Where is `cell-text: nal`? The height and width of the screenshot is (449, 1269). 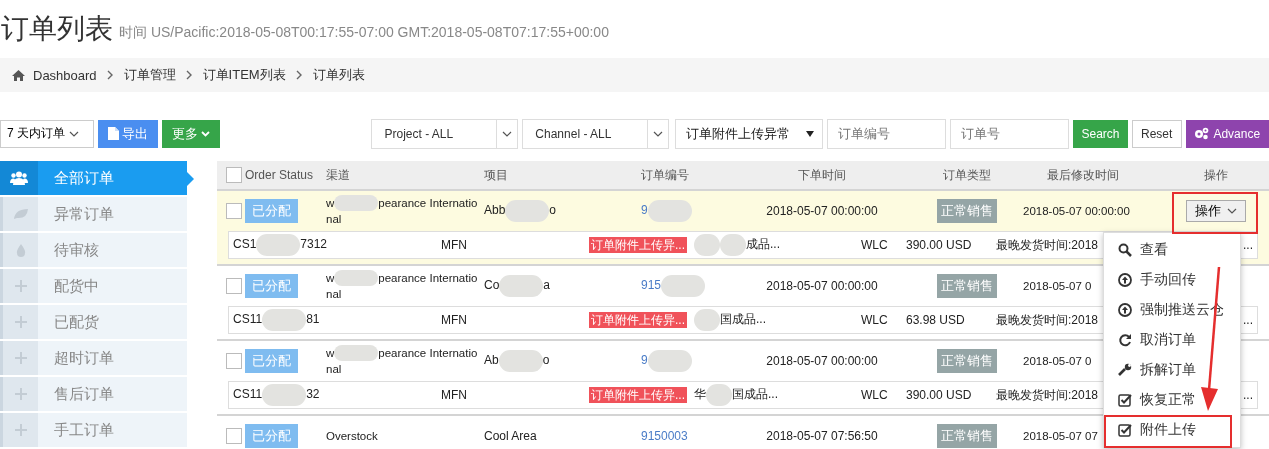 cell-text: nal is located at coordinates (334, 294).